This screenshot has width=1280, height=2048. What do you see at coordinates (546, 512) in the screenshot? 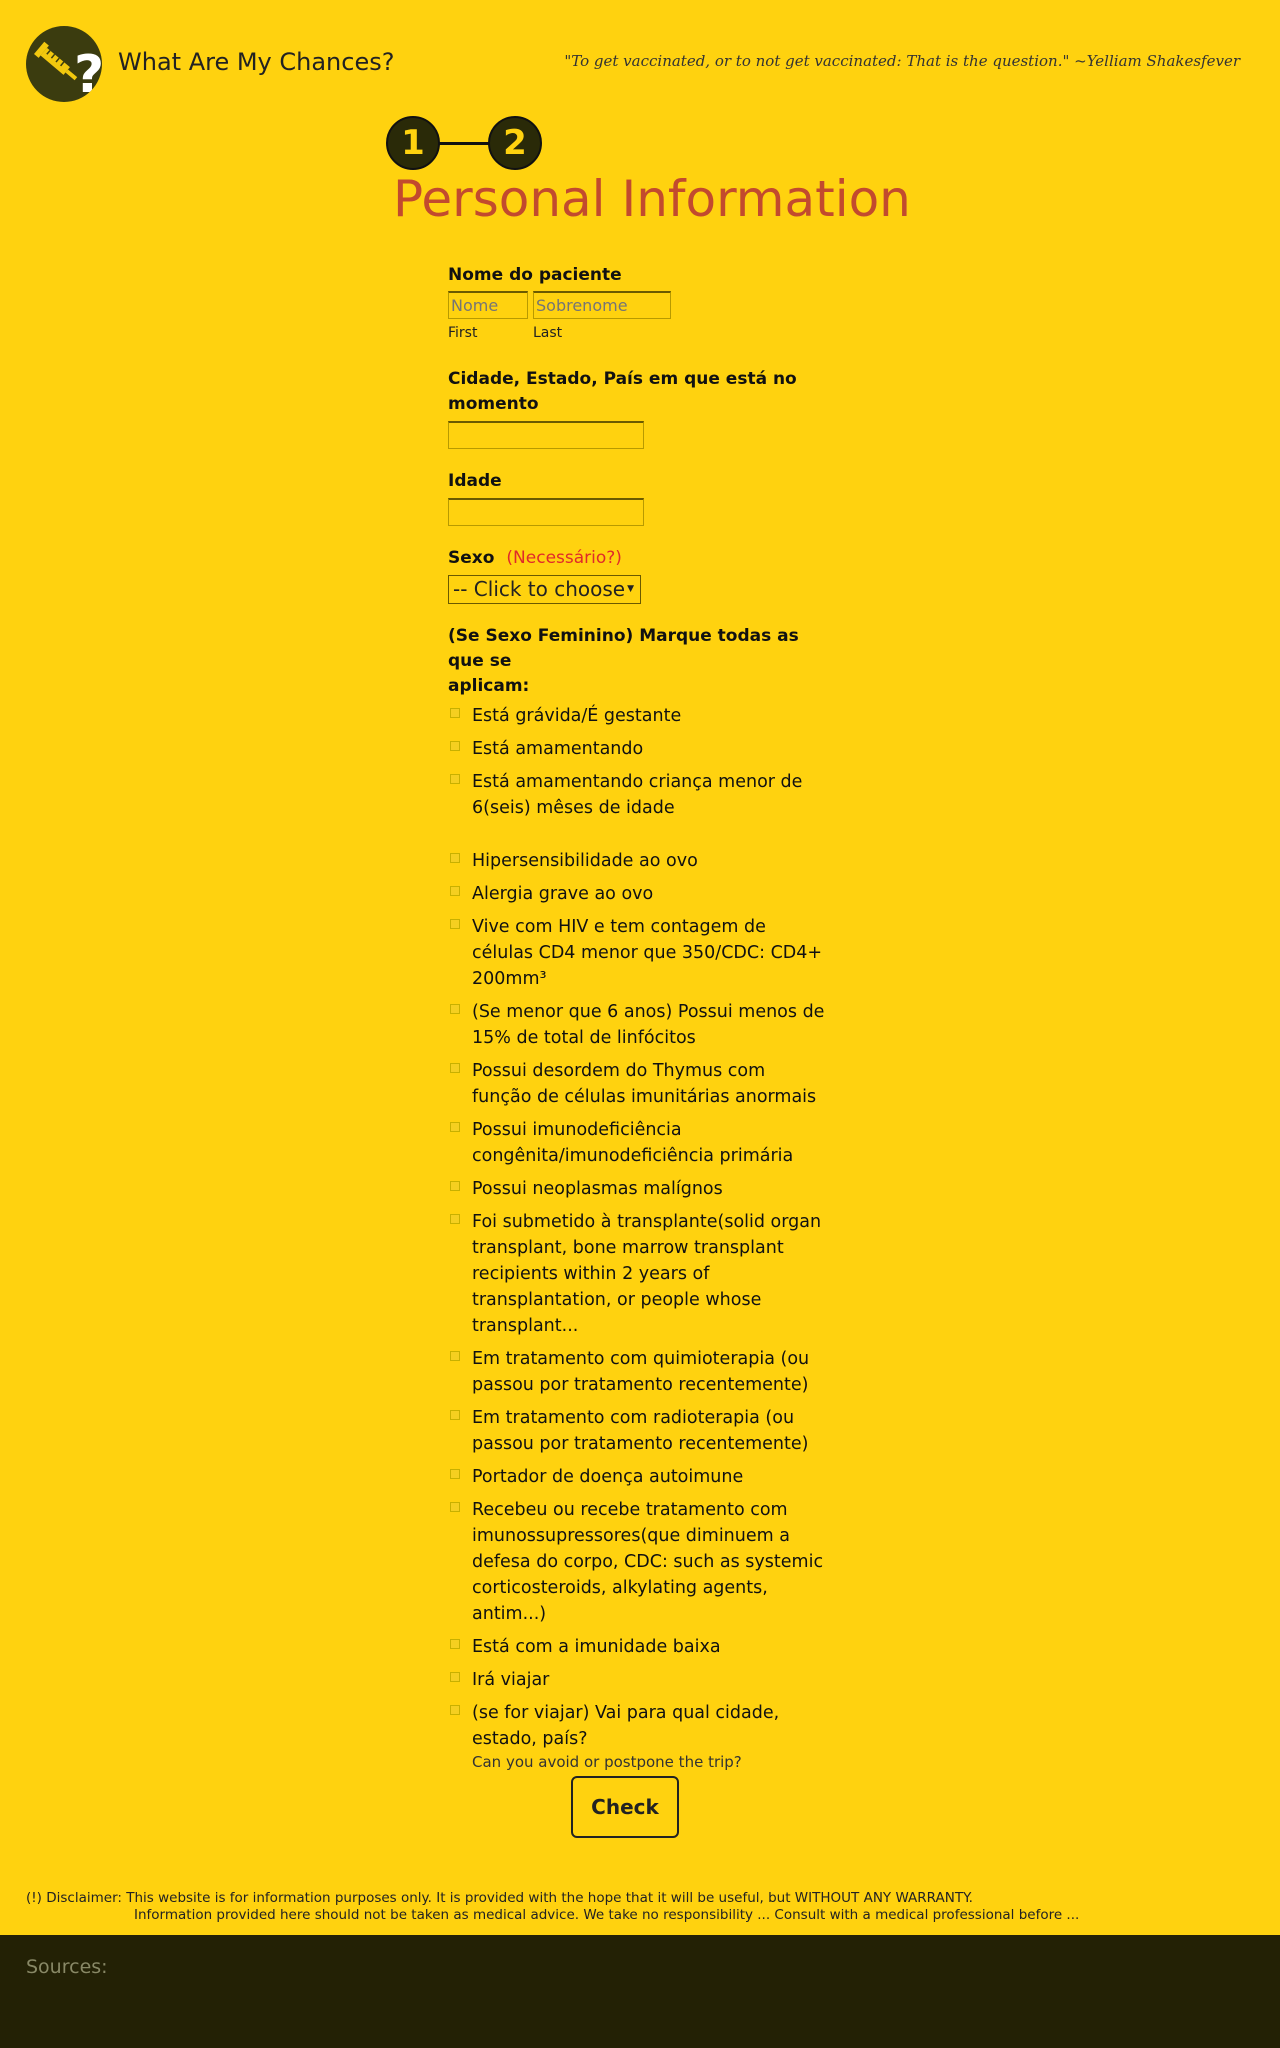
I see `age-input` at bounding box center [546, 512].